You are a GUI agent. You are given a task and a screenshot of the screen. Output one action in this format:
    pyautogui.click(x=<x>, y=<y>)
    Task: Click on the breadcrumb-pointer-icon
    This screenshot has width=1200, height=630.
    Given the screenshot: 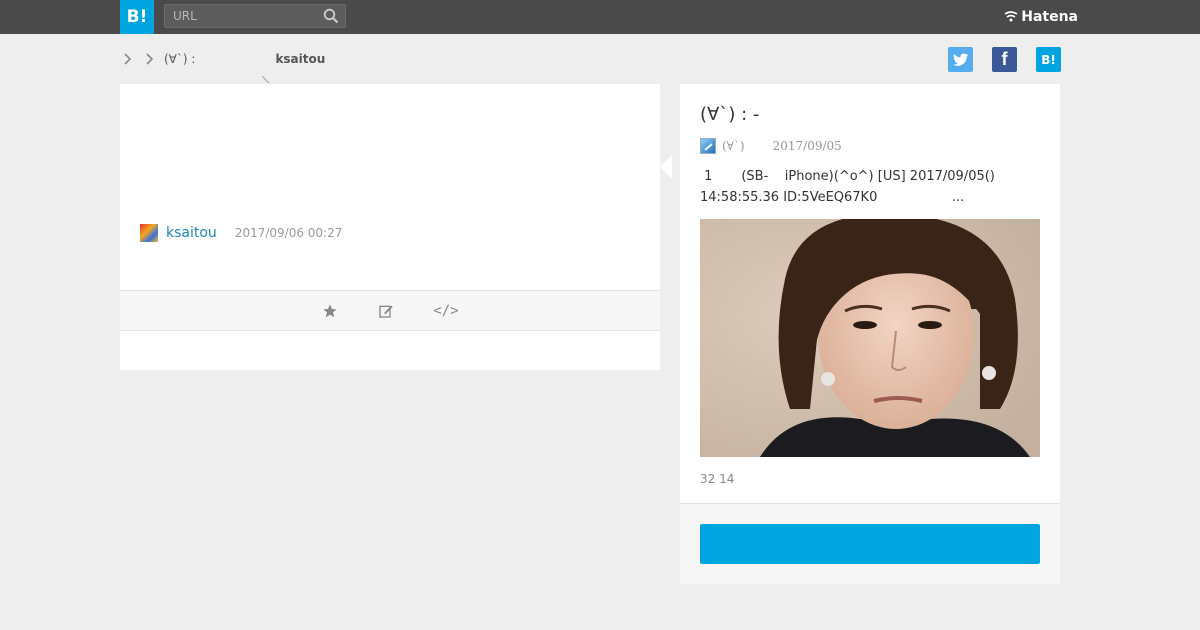 What is the action you would take?
    pyautogui.click(x=266, y=80)
    